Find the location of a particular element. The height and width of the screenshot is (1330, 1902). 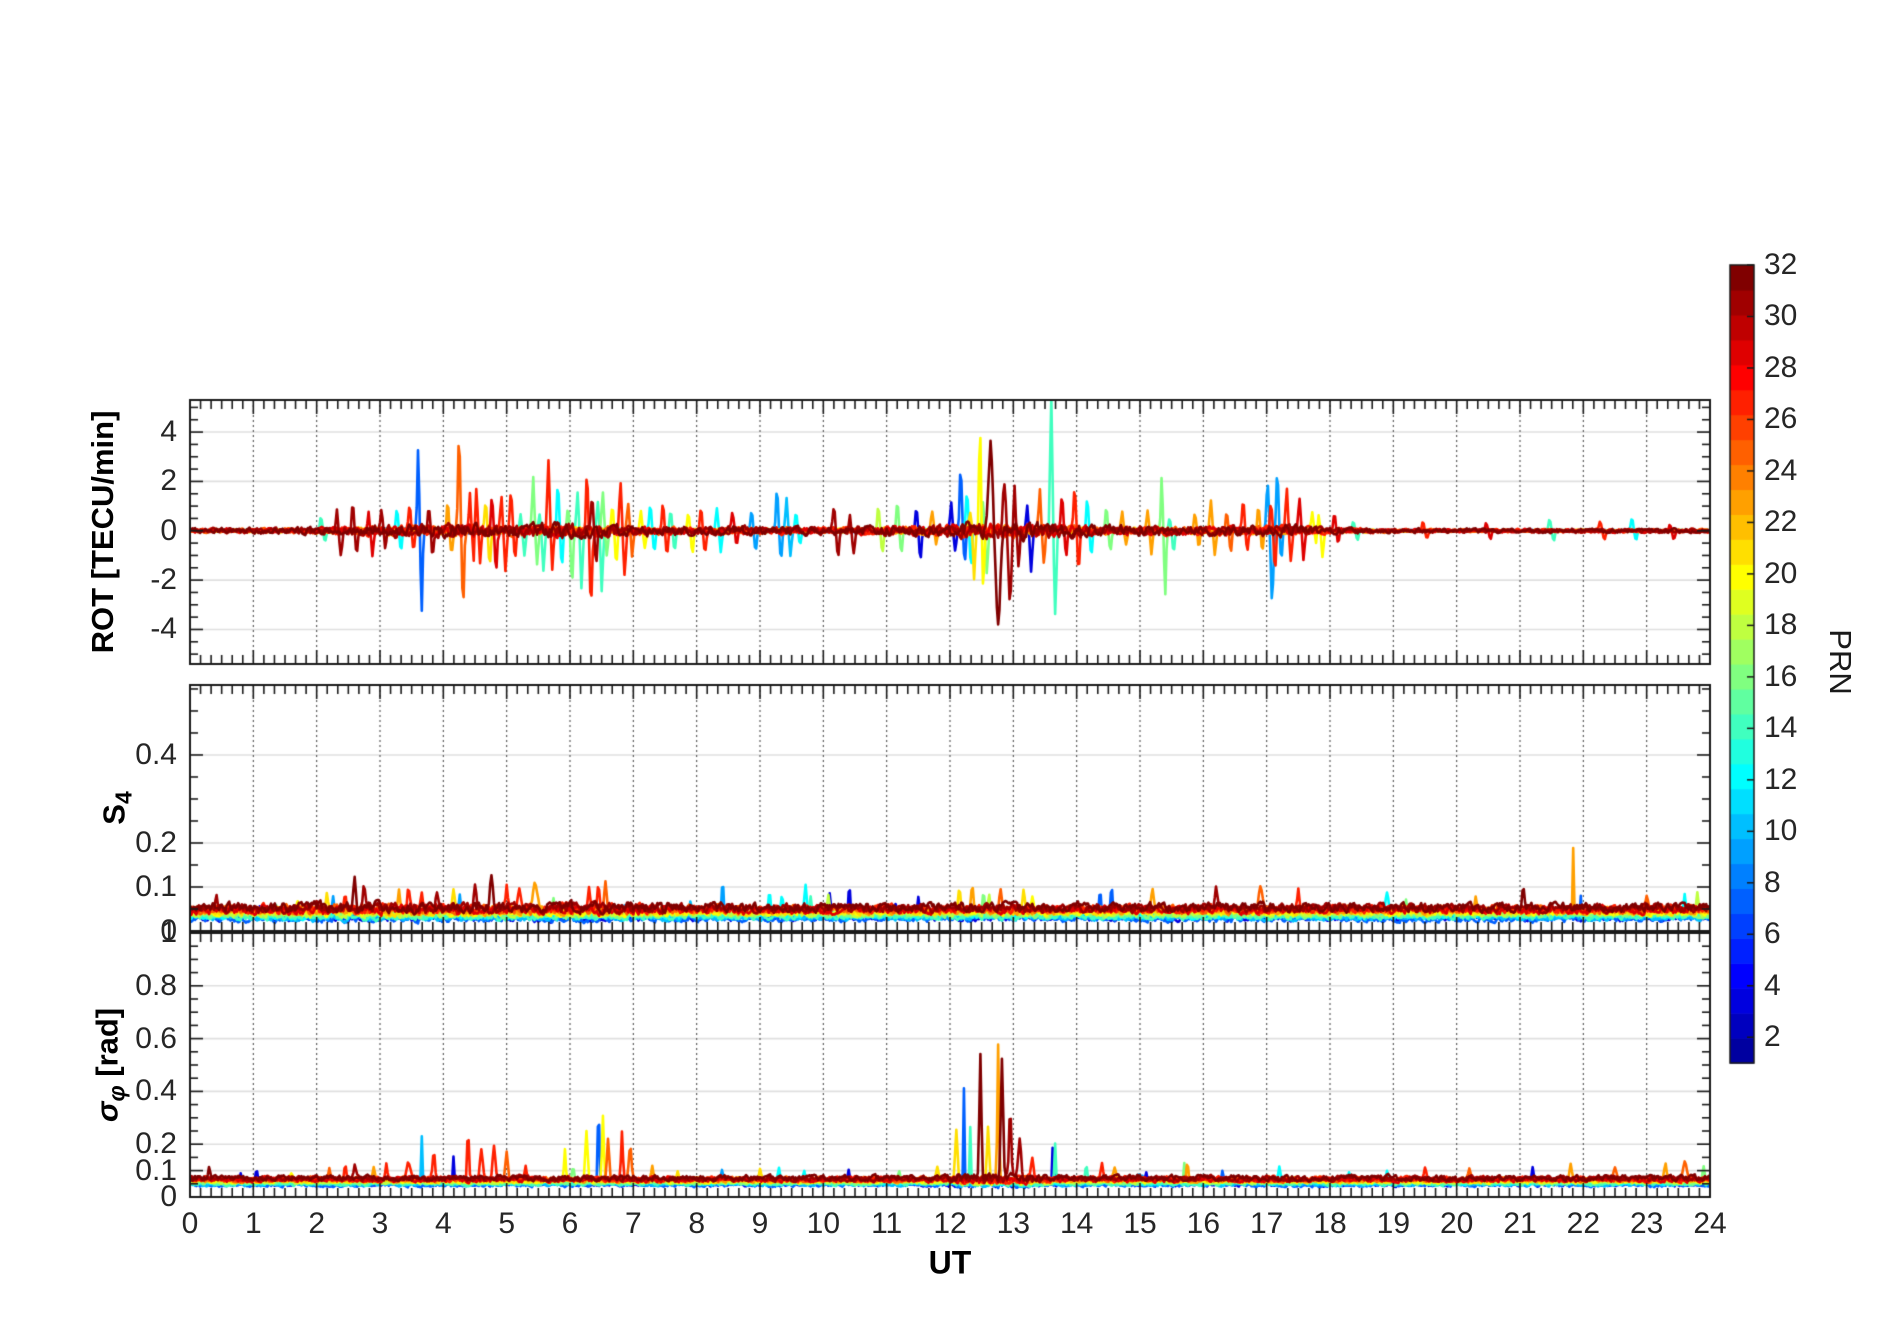

colorbar-tick-label-10: 10 is located at coordinates (1781, 831).